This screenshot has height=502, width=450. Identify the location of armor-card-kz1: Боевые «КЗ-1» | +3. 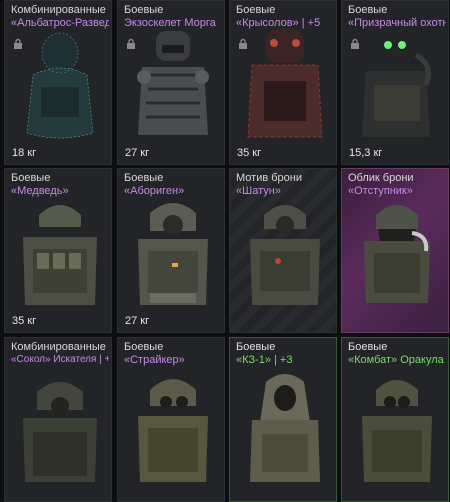
(283, 419).